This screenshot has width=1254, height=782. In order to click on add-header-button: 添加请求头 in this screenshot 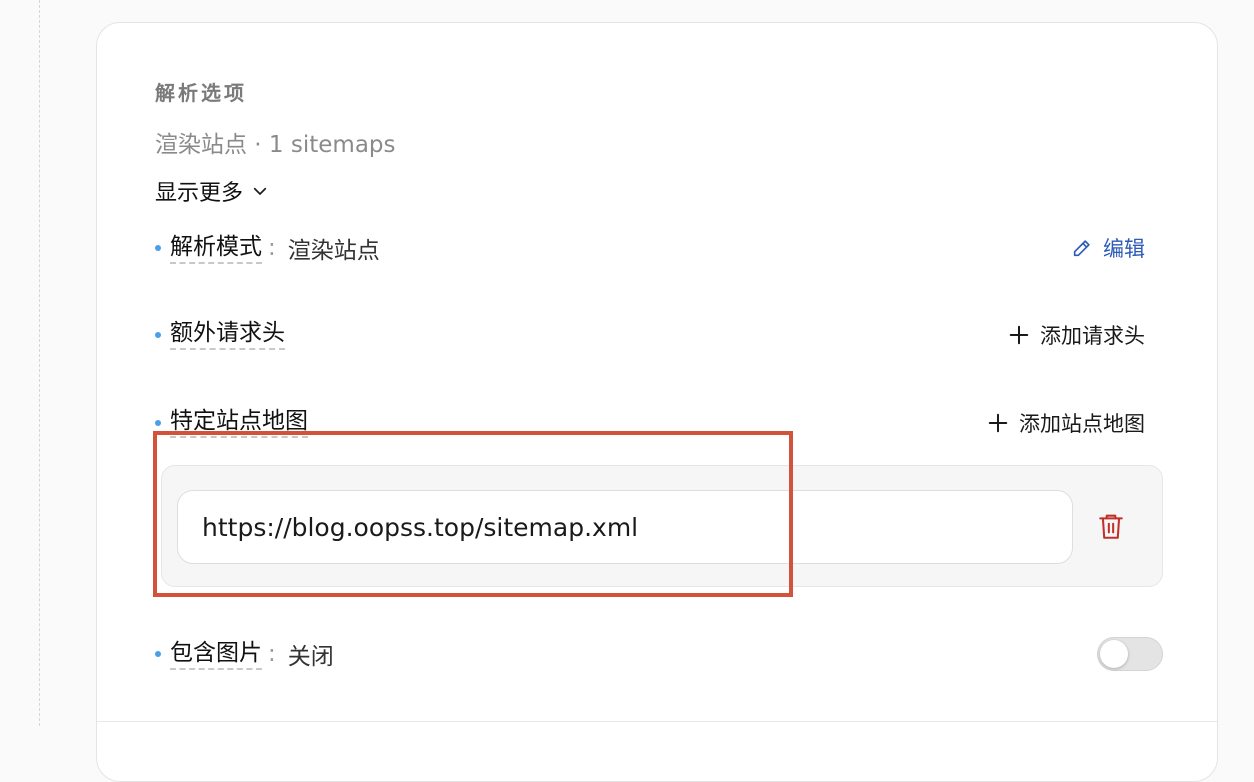, I will do `click(1076, 335)`.